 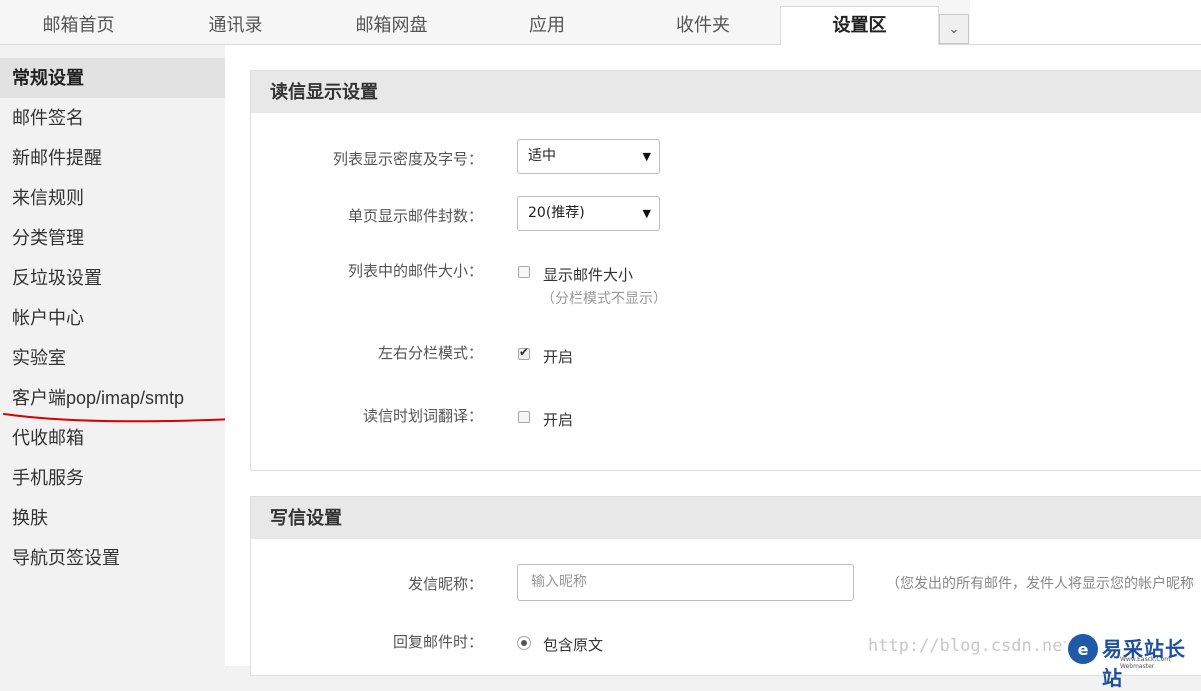 I want to click on perpage-label: 单页显示邮件封数：, so click(x=415, y=216).